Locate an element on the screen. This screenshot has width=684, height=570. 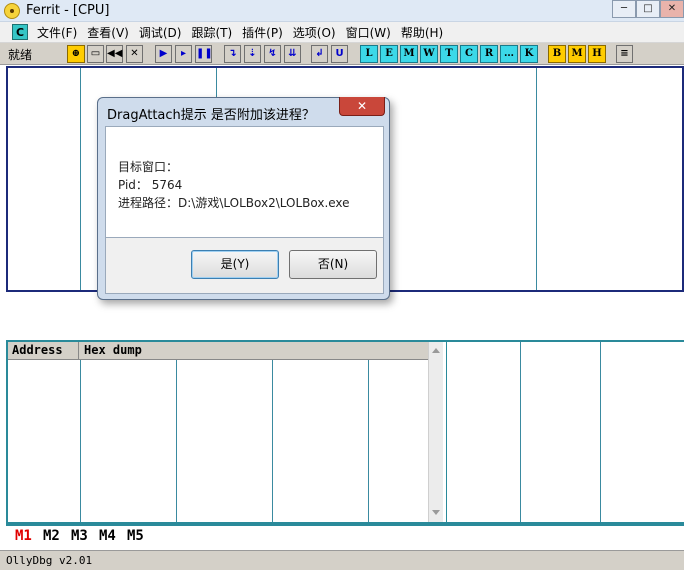
call-stack-window-button: K is located at coordinates (529, 54).